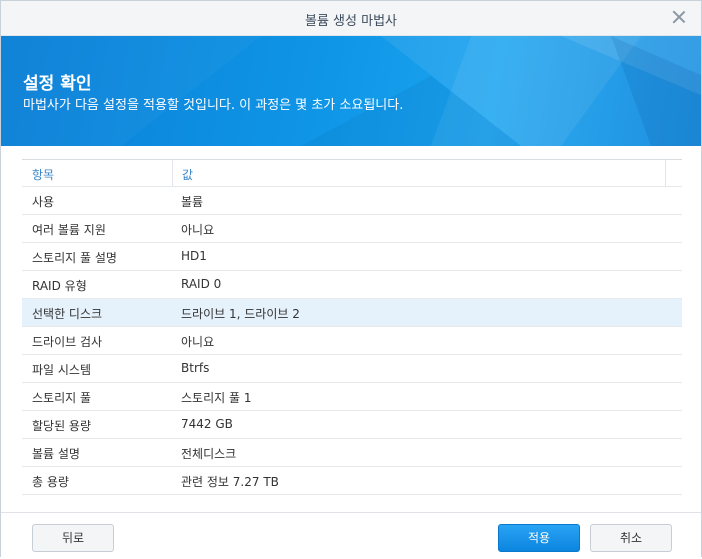  Describe the element at coordinates (43, 202) in the screenshot. I see `row-item-label: 사용` at that location.